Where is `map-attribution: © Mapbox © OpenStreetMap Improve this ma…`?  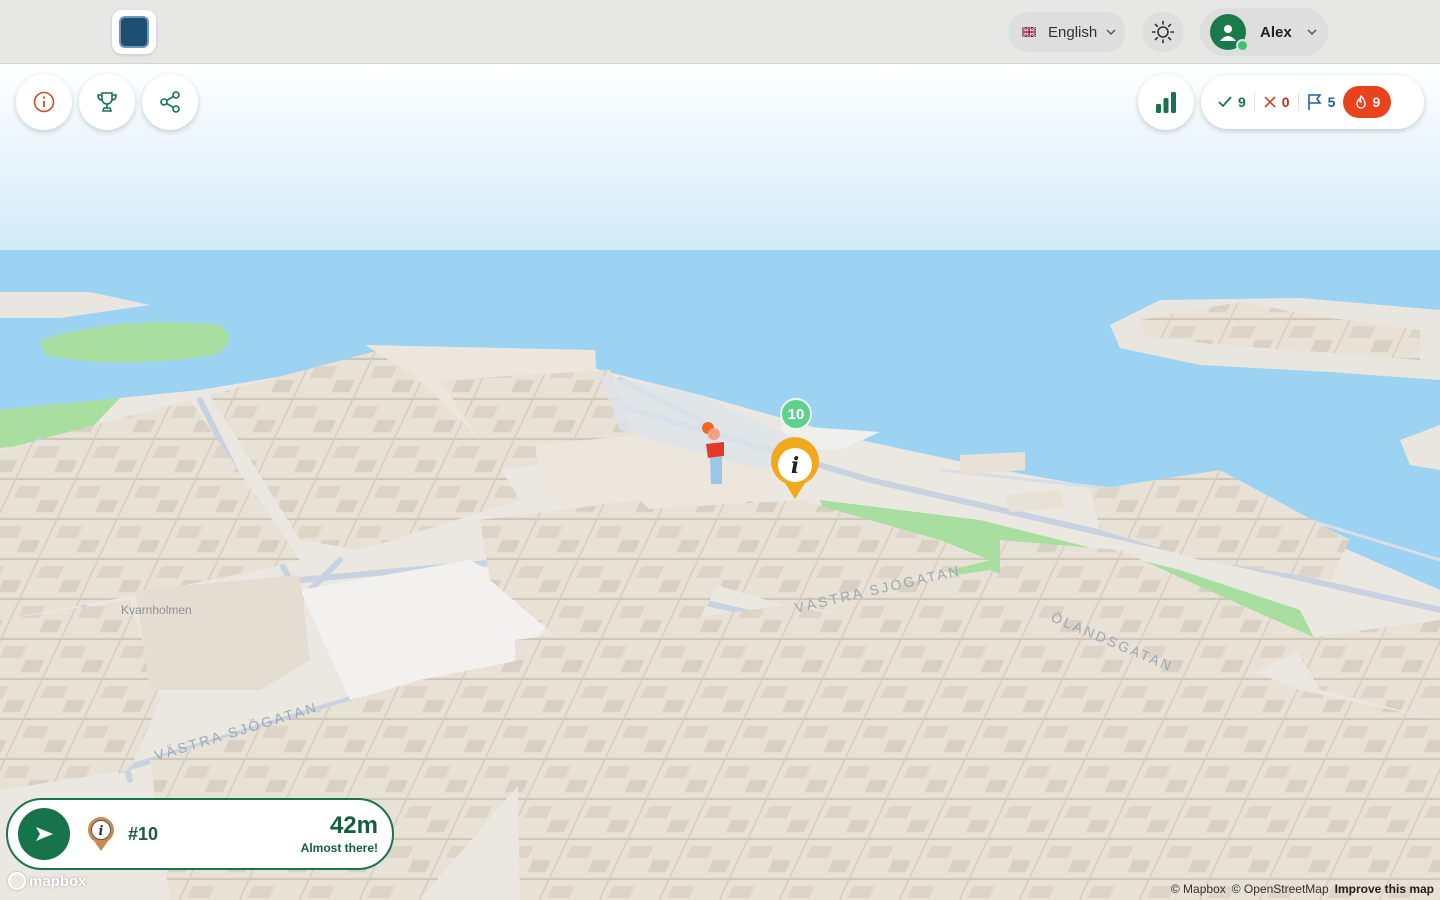 map-attribution: © Mapbox © OpenStreetMap Improve this ma… is located at coordinates (1302, 889).